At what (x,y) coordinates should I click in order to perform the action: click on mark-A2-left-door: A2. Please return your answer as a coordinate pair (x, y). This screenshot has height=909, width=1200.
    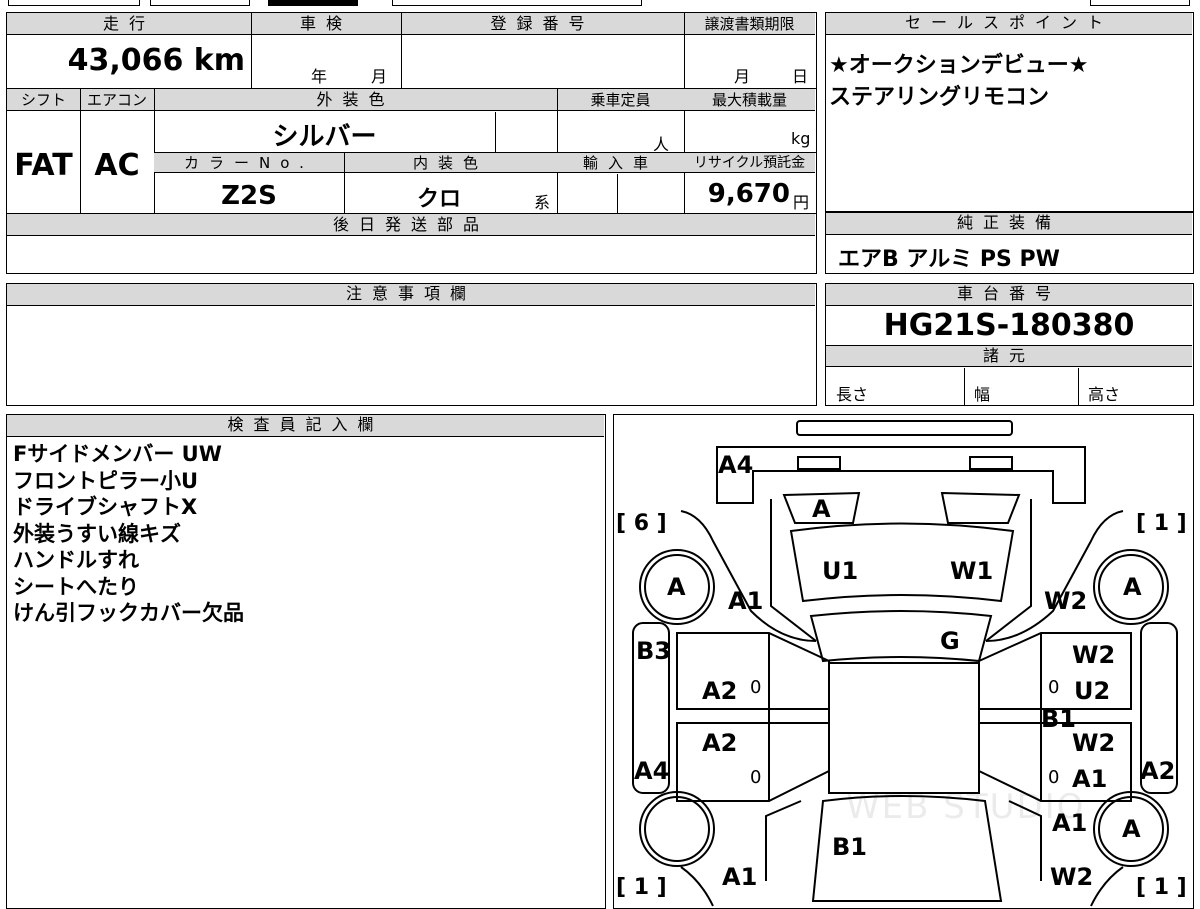
    Looking at the image, I should click on (720, 691).